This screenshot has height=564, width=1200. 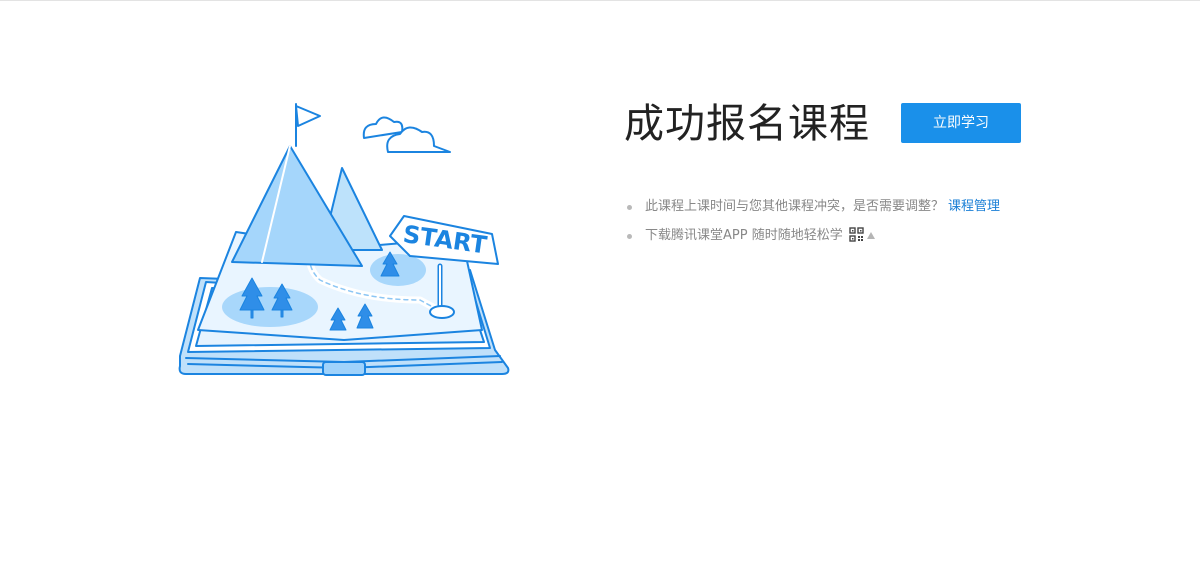 I want to click on top-divider, so click(x=600, y=0).